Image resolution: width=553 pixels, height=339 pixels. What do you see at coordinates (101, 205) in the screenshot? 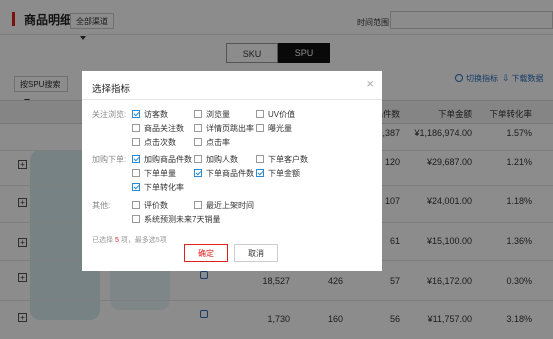
I see `group-label-other: 其他:` at bounding box center [101, 205].